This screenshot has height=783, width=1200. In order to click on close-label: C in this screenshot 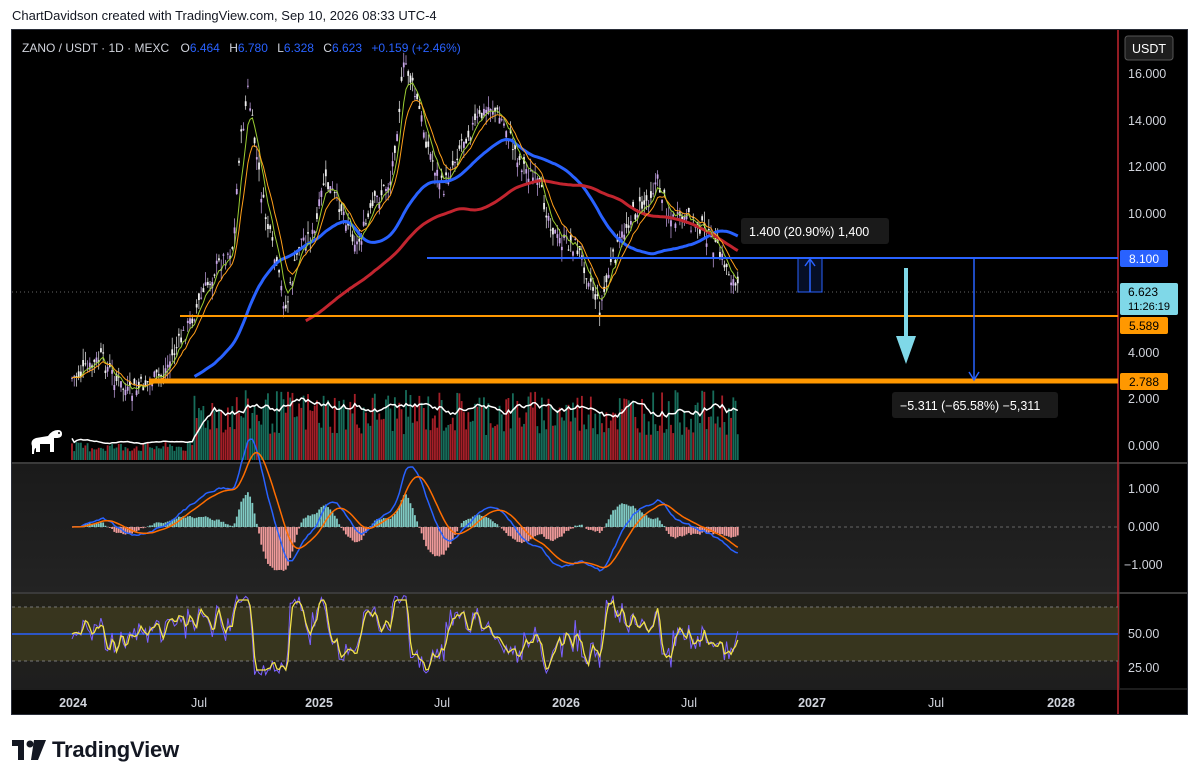, I will do `click(327, 48)`.